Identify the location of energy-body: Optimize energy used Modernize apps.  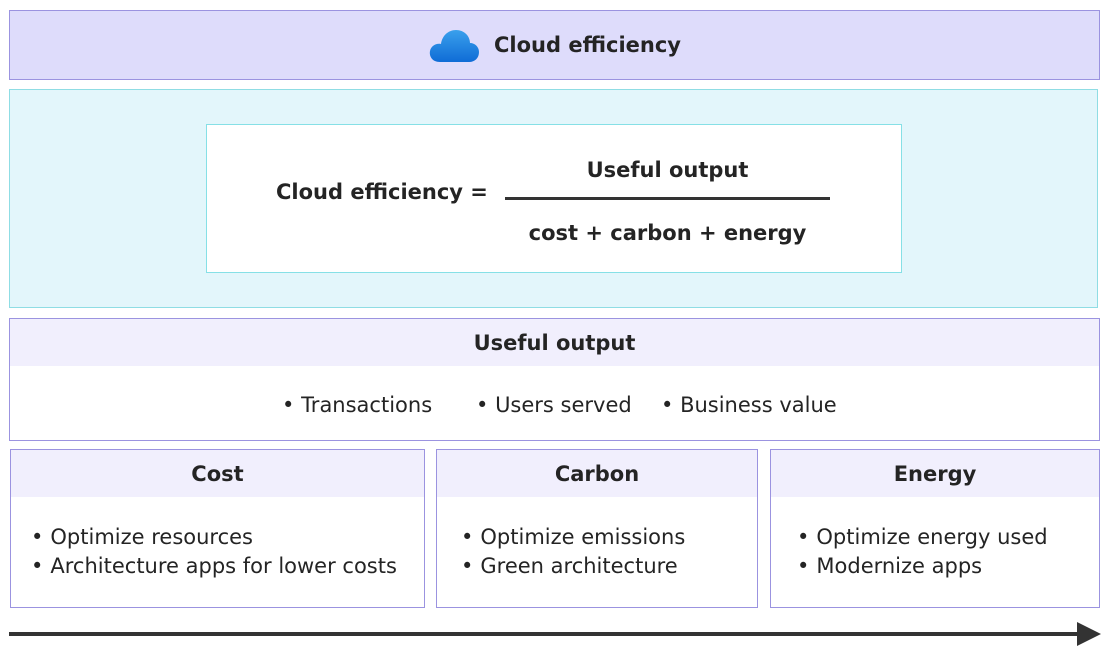
(935, 552).